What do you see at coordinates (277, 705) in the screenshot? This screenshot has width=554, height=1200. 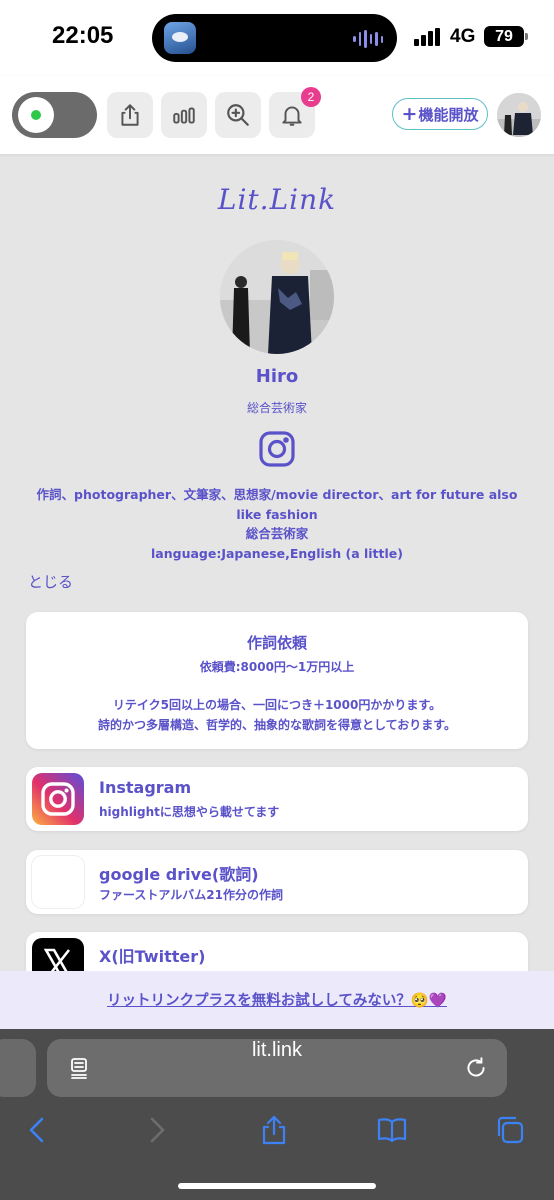 I see `card-retake-note: リテイク5回以上の場合、一回につき＋1000円かかります。` at bounding box center [277, 705].